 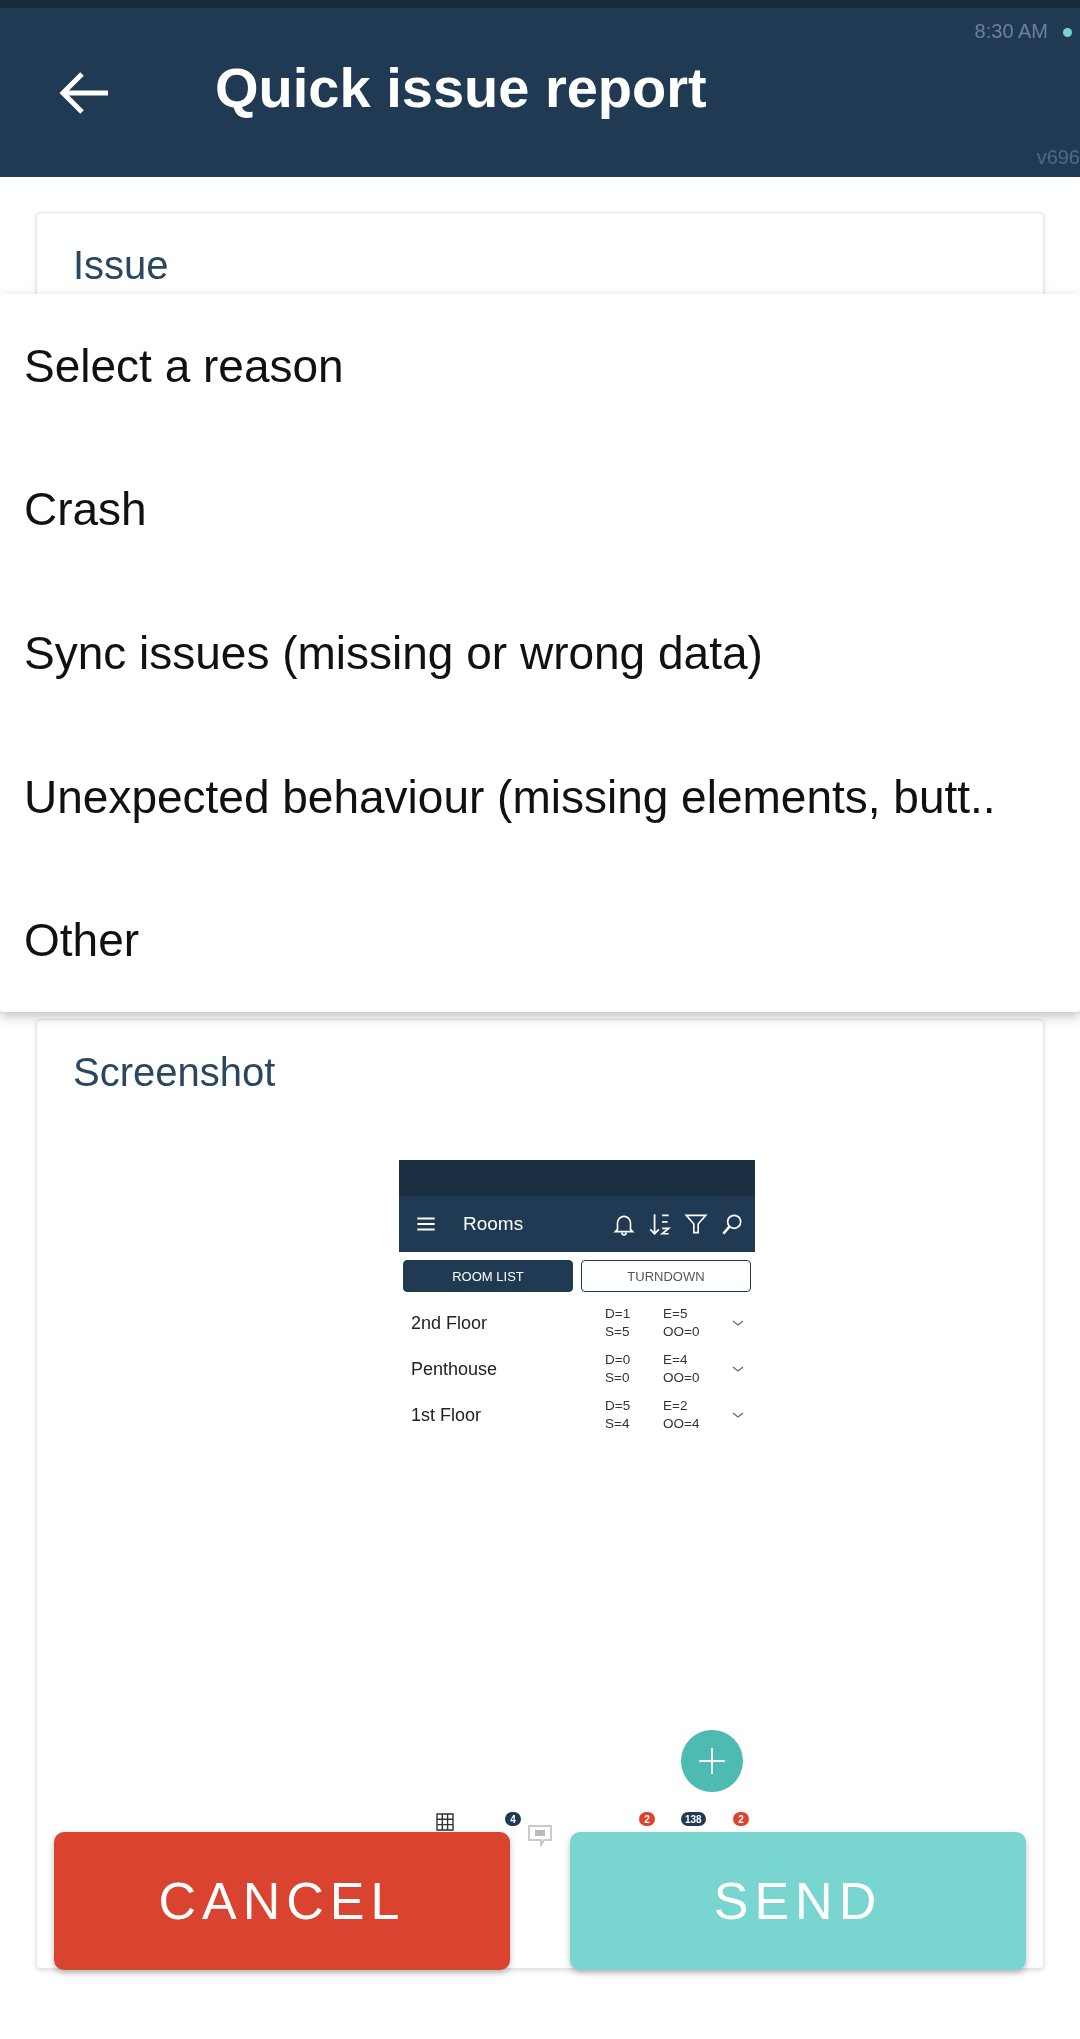 What do you see at coordinates (618, 1378) in the screenshot?
I see `room-count: S=0` at bounding box center [618, 1378].